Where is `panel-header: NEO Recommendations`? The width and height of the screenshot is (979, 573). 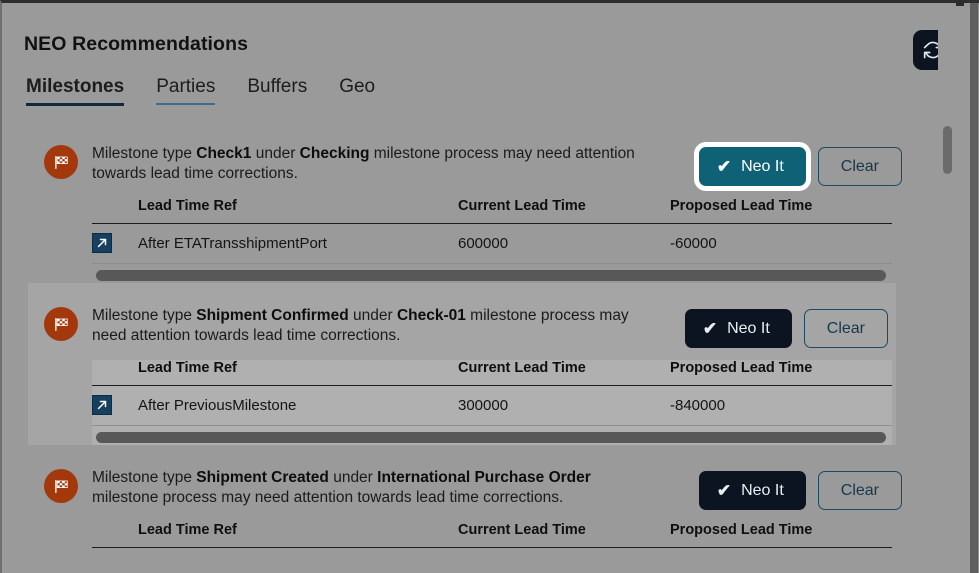 panel-header: NEO Recommendations is located at coordinates (501, 51).